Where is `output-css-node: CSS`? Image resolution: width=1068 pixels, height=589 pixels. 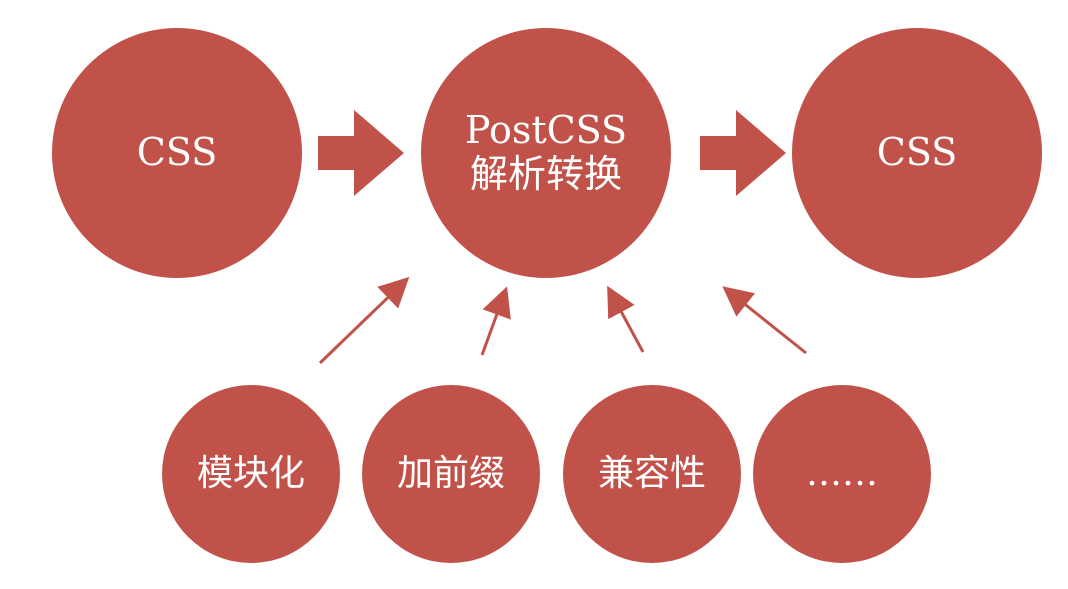 output-css-node: CSS is located at coordinates (917, 153).